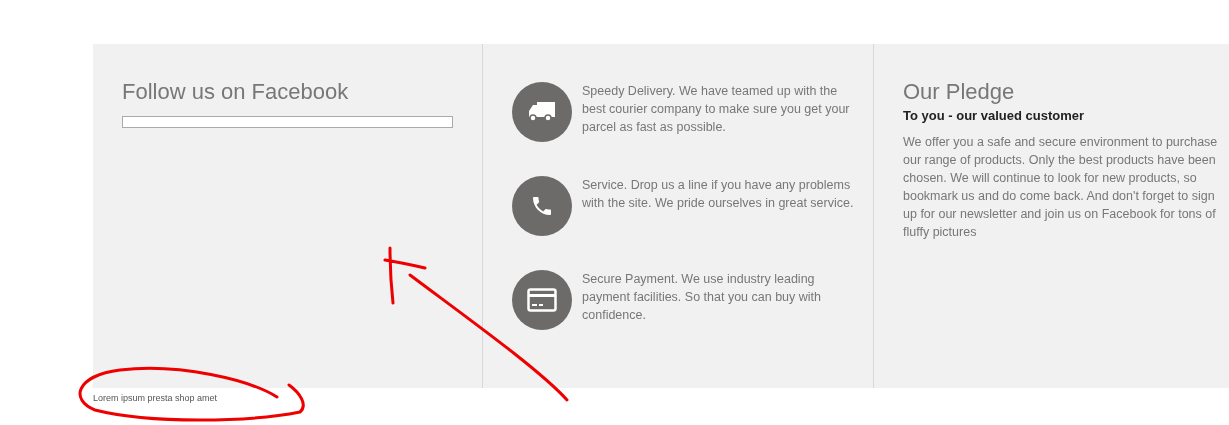 This screenshot has height=425, width=1229. What do you see at coordinates (718, 194) in the screenshot?
I see `service-description: Service. Drop us a line if you have any problems with the site. We pride ourselves in great service.` at bounding box center [718, 194].